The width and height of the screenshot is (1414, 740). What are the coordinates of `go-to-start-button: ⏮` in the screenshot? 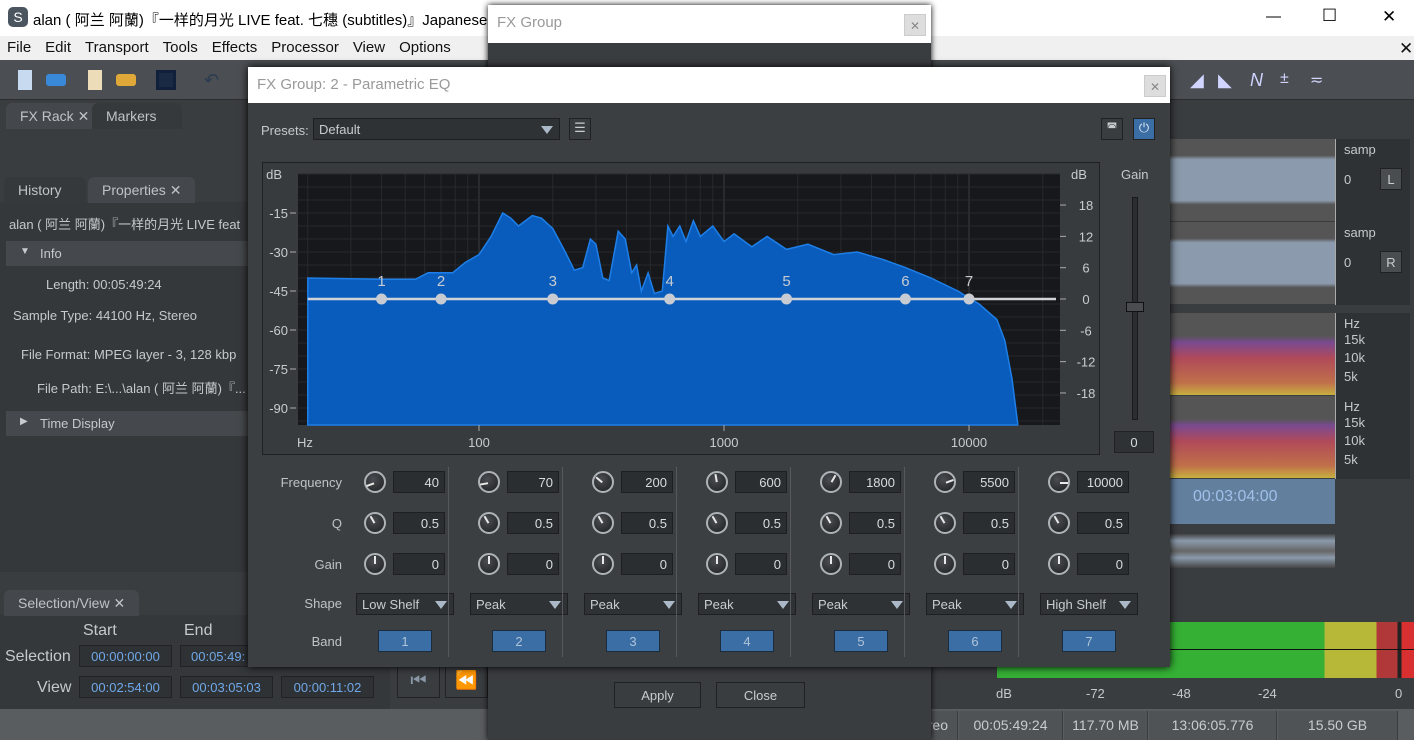 It's located at (418, 681).